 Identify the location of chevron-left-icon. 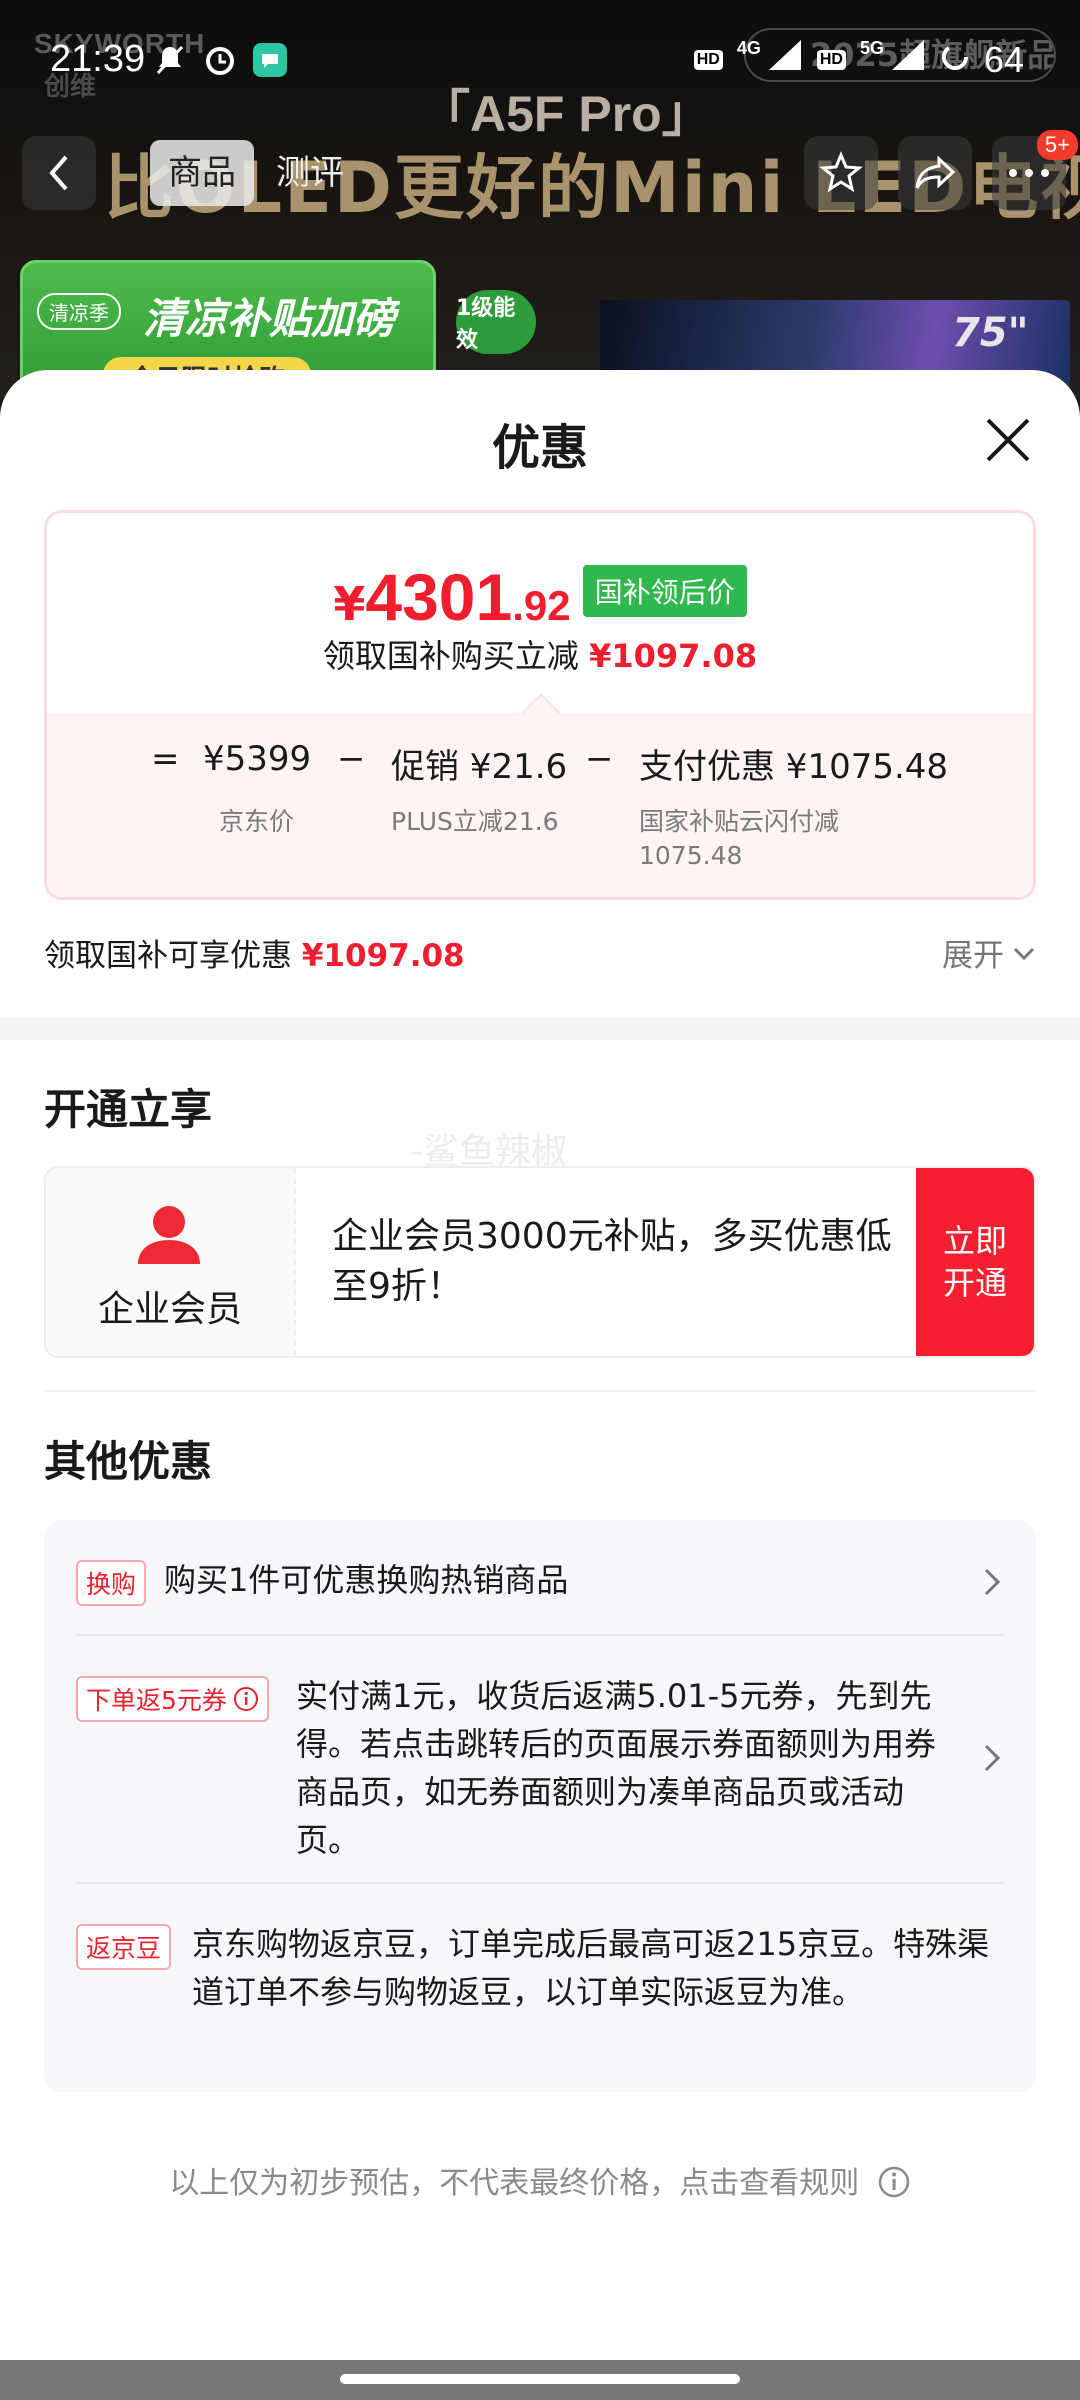
(58, 173).